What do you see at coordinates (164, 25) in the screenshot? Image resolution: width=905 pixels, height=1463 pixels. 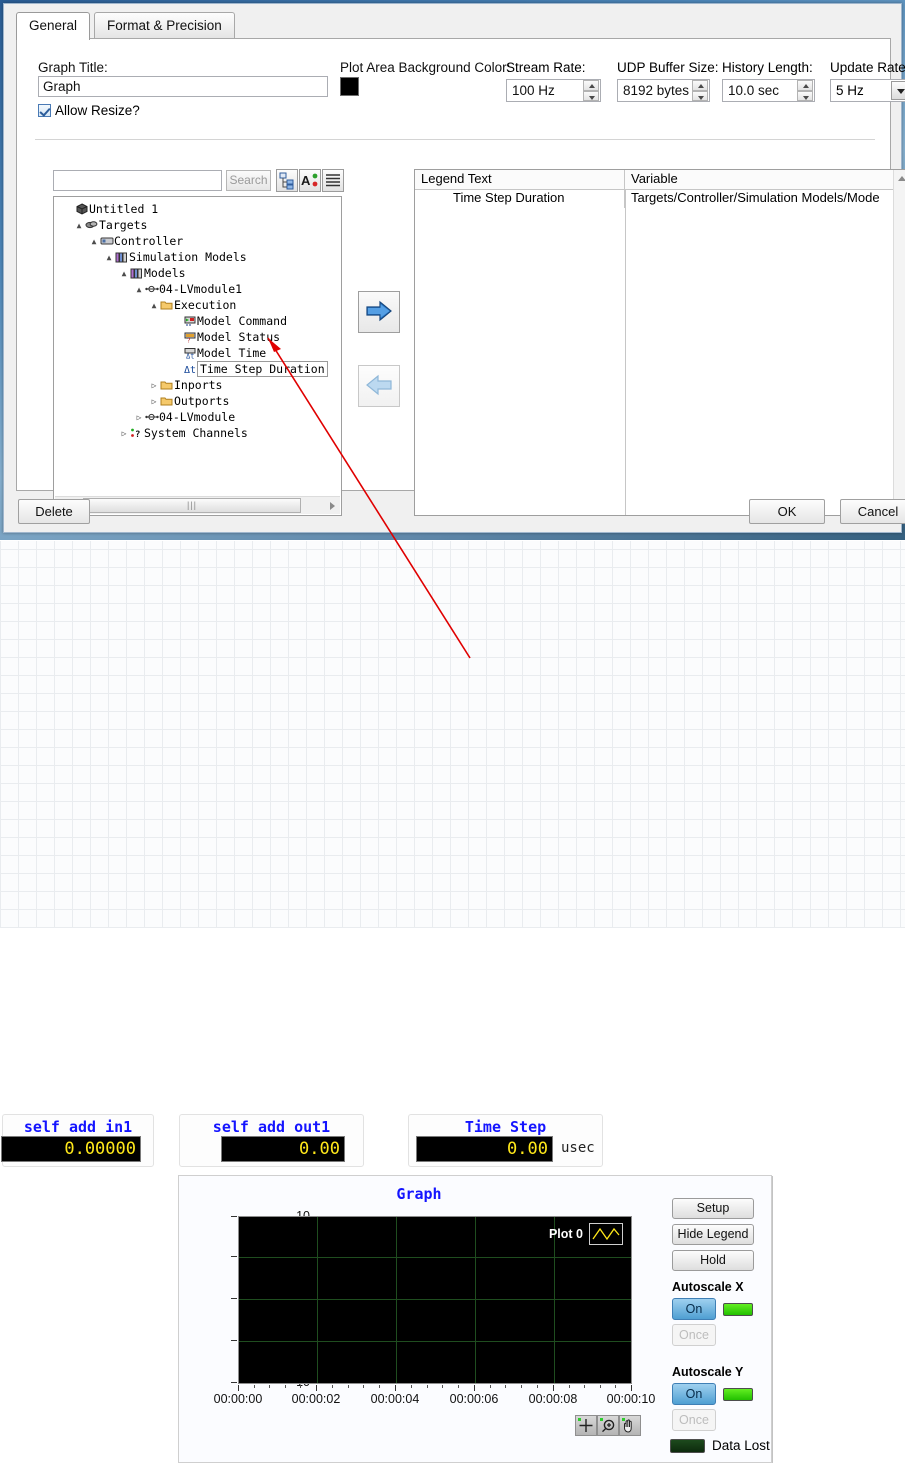 I see `tab-format-precision: Format & Precision` at bounding box center [164, 25].